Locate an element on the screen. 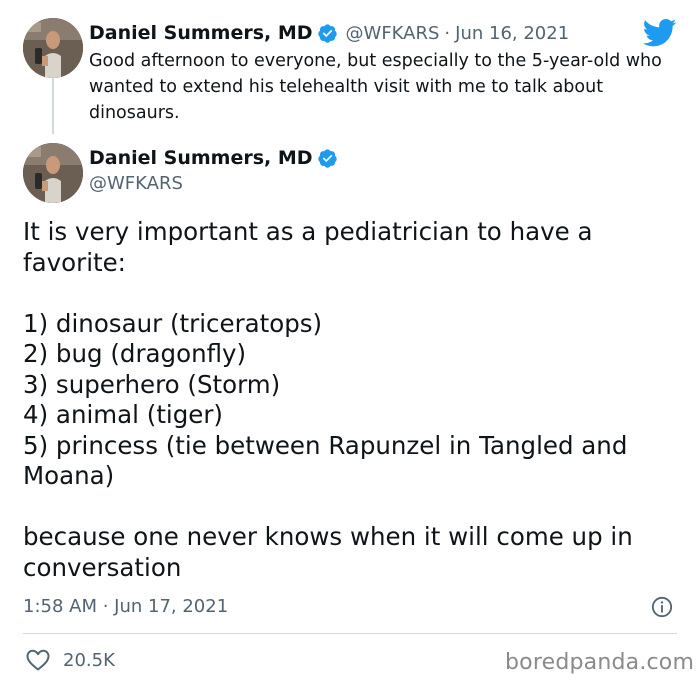 The height and width of the screenshot is (686, 700). watermark: boredpanda.com is located at coordinates (600, 662).